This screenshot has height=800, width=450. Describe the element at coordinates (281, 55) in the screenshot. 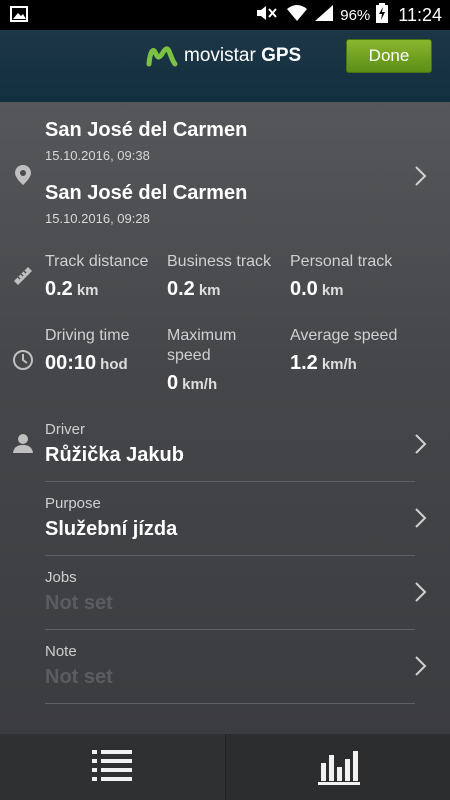

I see `brand-suffix: GPS` at that location.